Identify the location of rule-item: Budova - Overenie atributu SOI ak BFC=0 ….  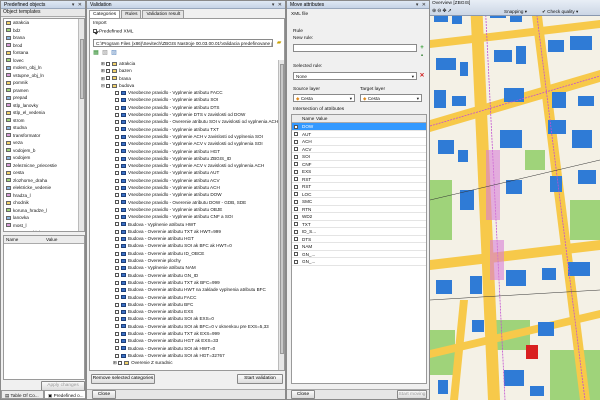
(186, 326).